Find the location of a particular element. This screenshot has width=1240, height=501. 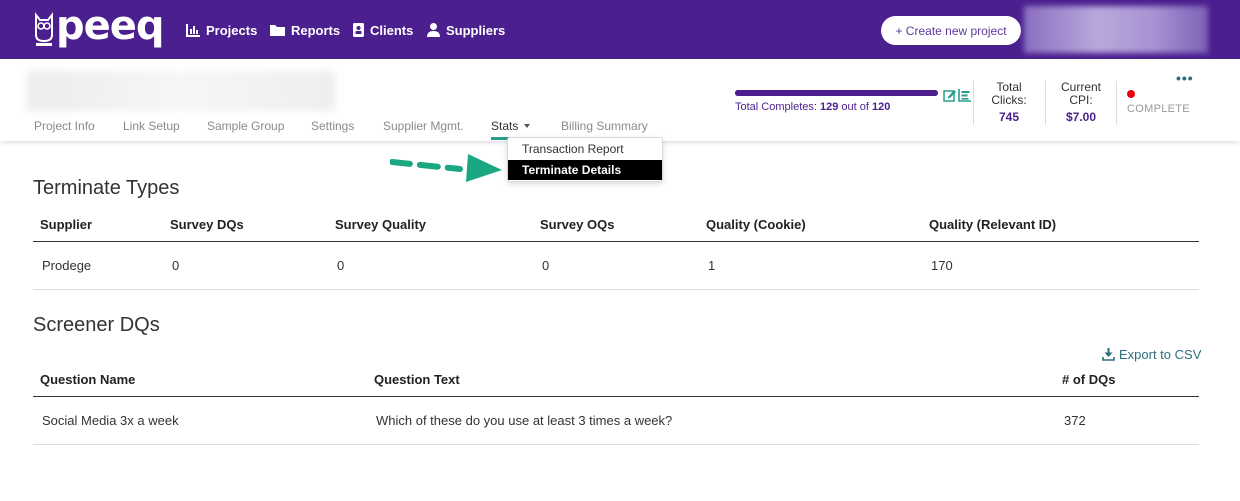

stats-dropdown-menu: Transaction Report Terminate Details is located at coordinates (585, 159).